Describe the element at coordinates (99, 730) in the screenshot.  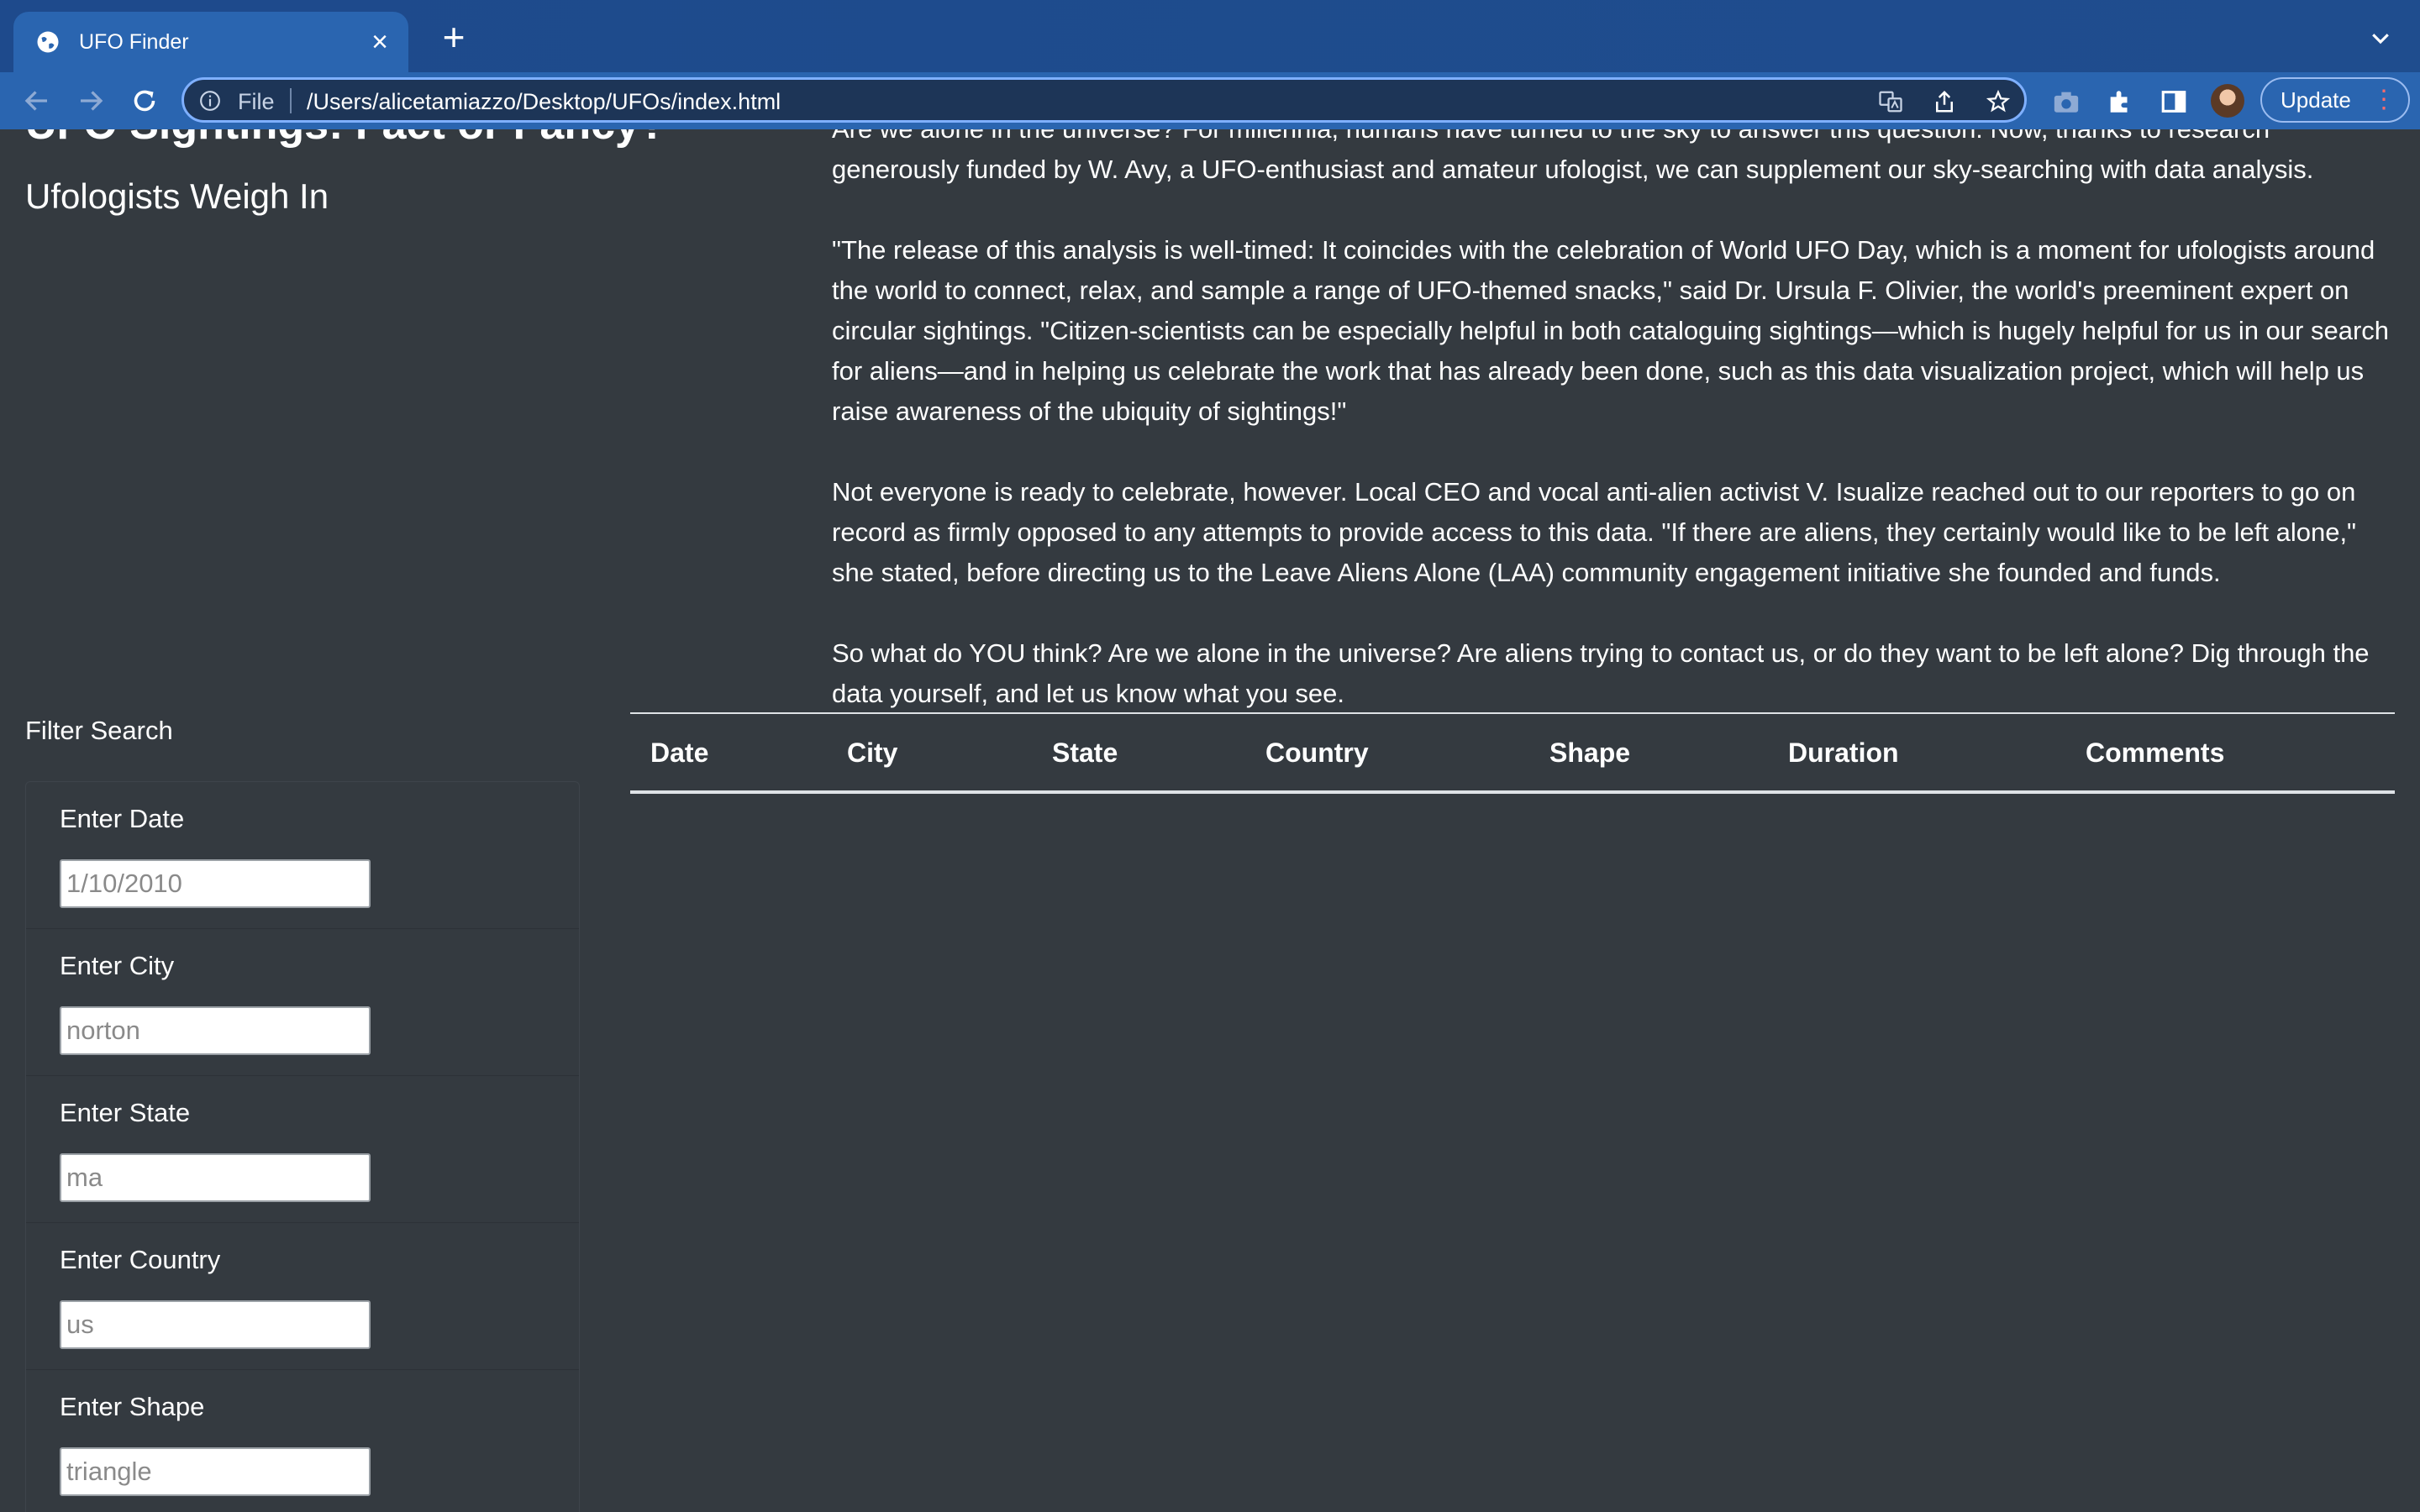
I see `filter-search-title: Filter Search` at that location.